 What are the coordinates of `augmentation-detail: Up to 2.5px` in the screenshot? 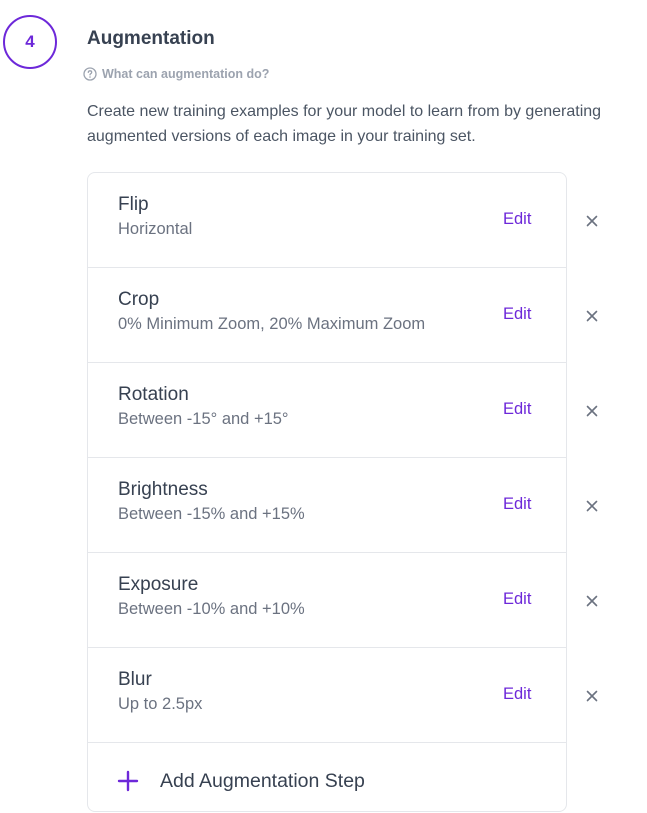 It's located at (160, 704).